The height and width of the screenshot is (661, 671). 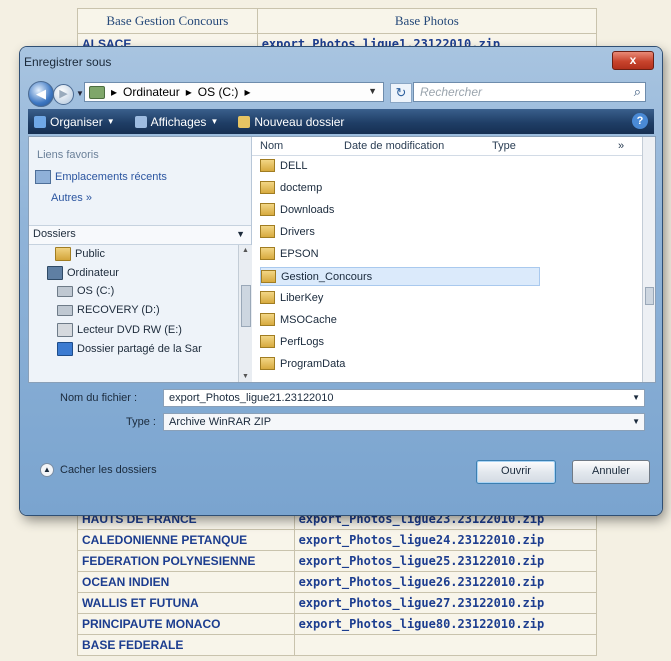 What do you see at coordinates (516, 472) in the screenshot?
I see `save-button: Ouvrir` at bounding box center [516, 472].